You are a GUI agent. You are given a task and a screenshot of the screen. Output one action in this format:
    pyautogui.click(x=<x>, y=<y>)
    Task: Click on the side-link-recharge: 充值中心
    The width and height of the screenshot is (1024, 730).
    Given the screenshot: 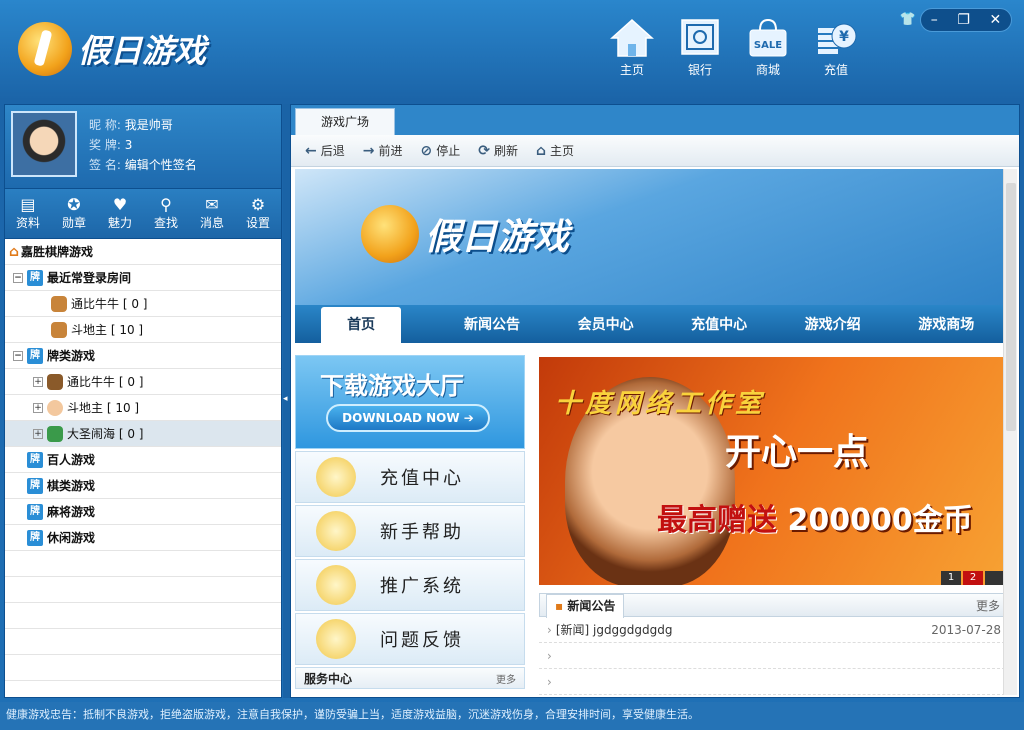 What is the action you would take?
    pyautogui.click(x=410, y=477)
    